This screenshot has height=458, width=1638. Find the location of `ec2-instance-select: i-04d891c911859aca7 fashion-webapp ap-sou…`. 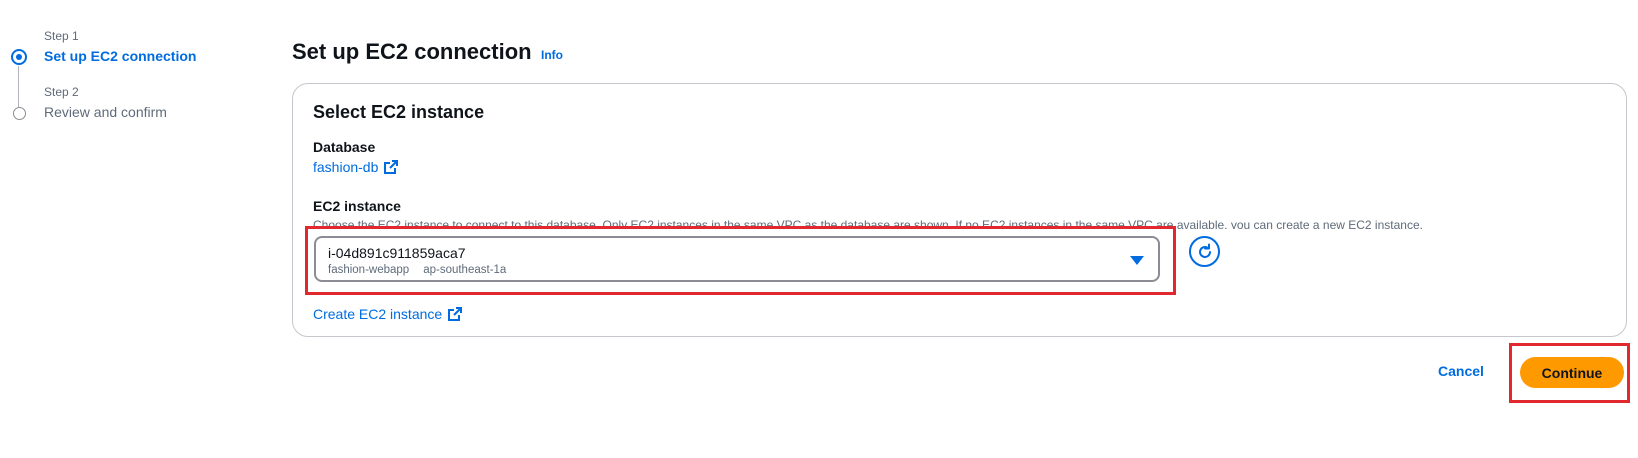

ec2-instance-select: i-04d891c911859aca7 fashion-webapp ap-sou… is located at coordinates (737, 259).